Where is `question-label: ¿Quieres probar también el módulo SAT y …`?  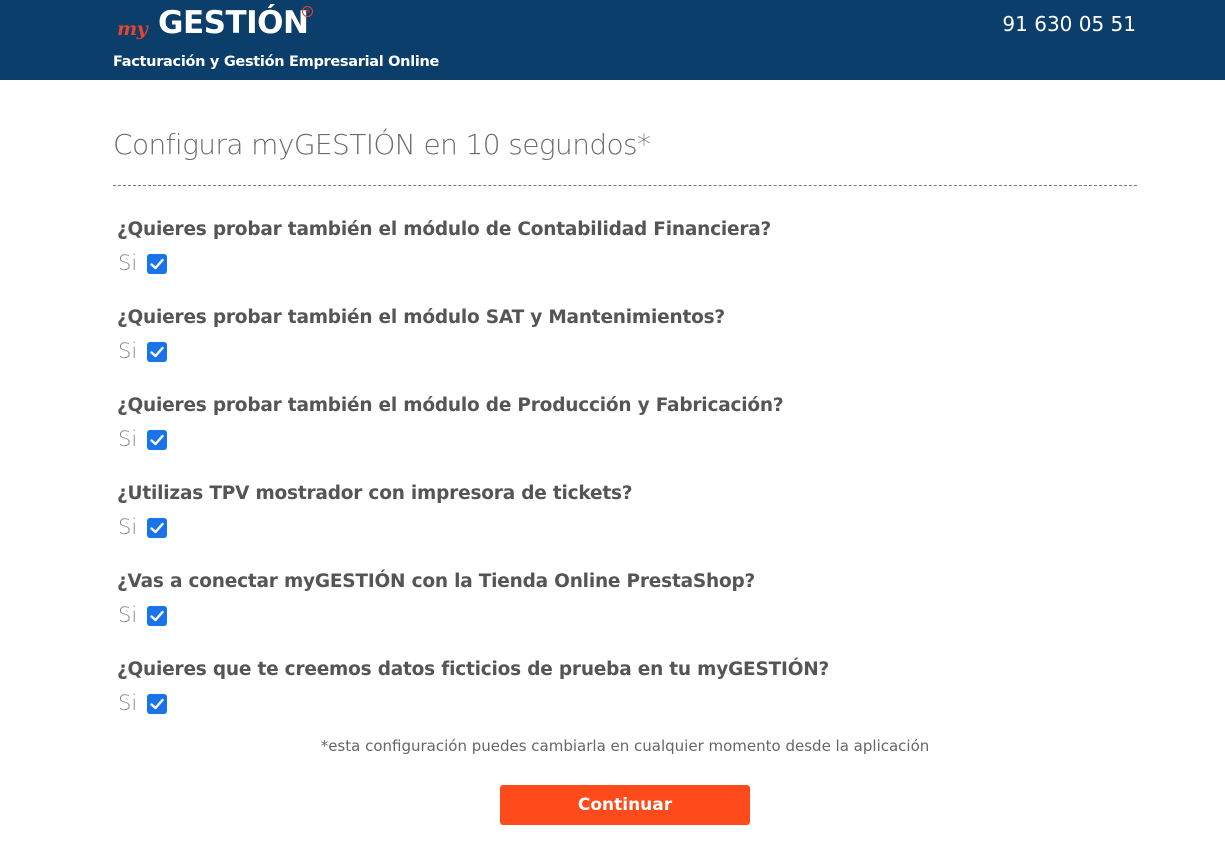
question-label: ¿Quieres probar también el módulo SAT y … is located at coordinates (421, 317).